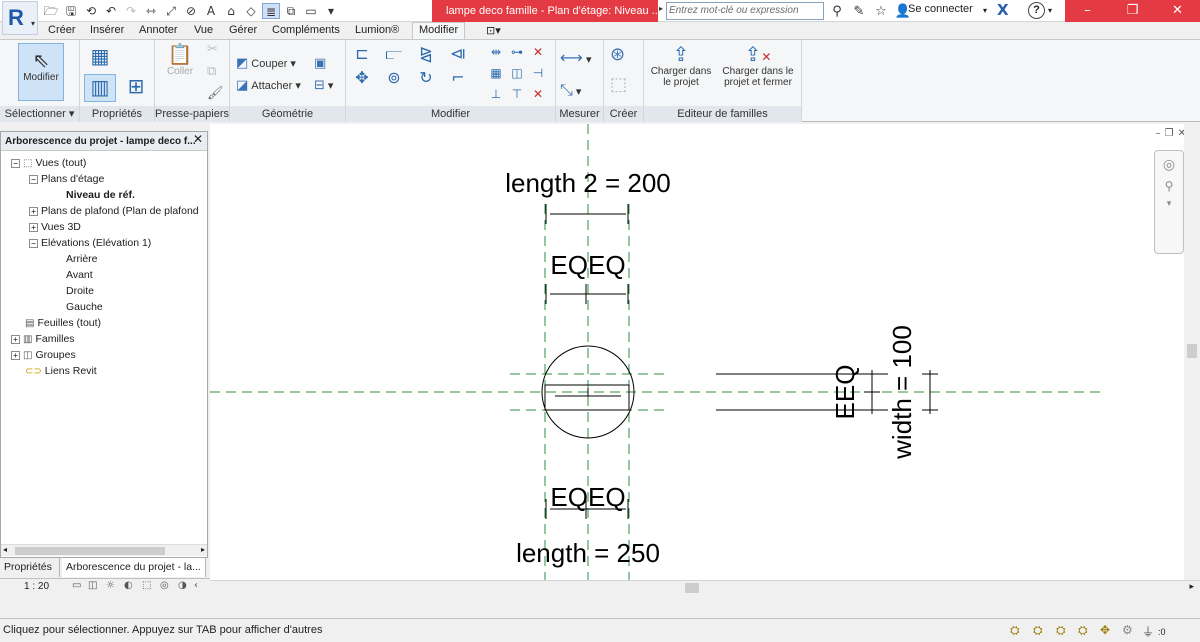  I want to click on tree-views-all: − ⬚ Vues (tout), so click(48, 163).